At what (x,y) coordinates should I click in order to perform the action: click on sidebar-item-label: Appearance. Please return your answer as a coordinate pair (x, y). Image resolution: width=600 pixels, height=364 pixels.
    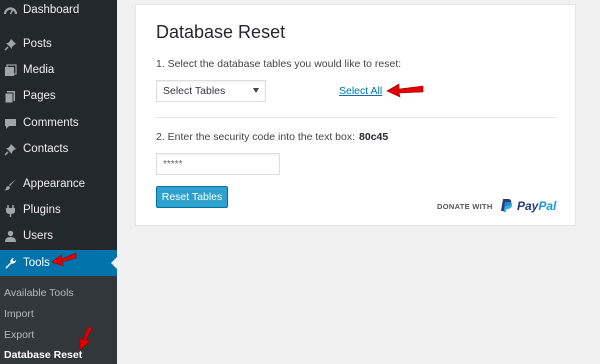
    Looking at the image, I should click on (54, 184).